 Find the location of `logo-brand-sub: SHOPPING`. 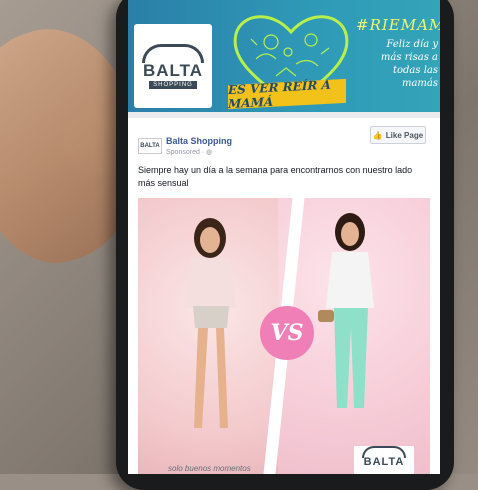

logo-brand-sub: SHOPPING is located at coordinates (173, 84).